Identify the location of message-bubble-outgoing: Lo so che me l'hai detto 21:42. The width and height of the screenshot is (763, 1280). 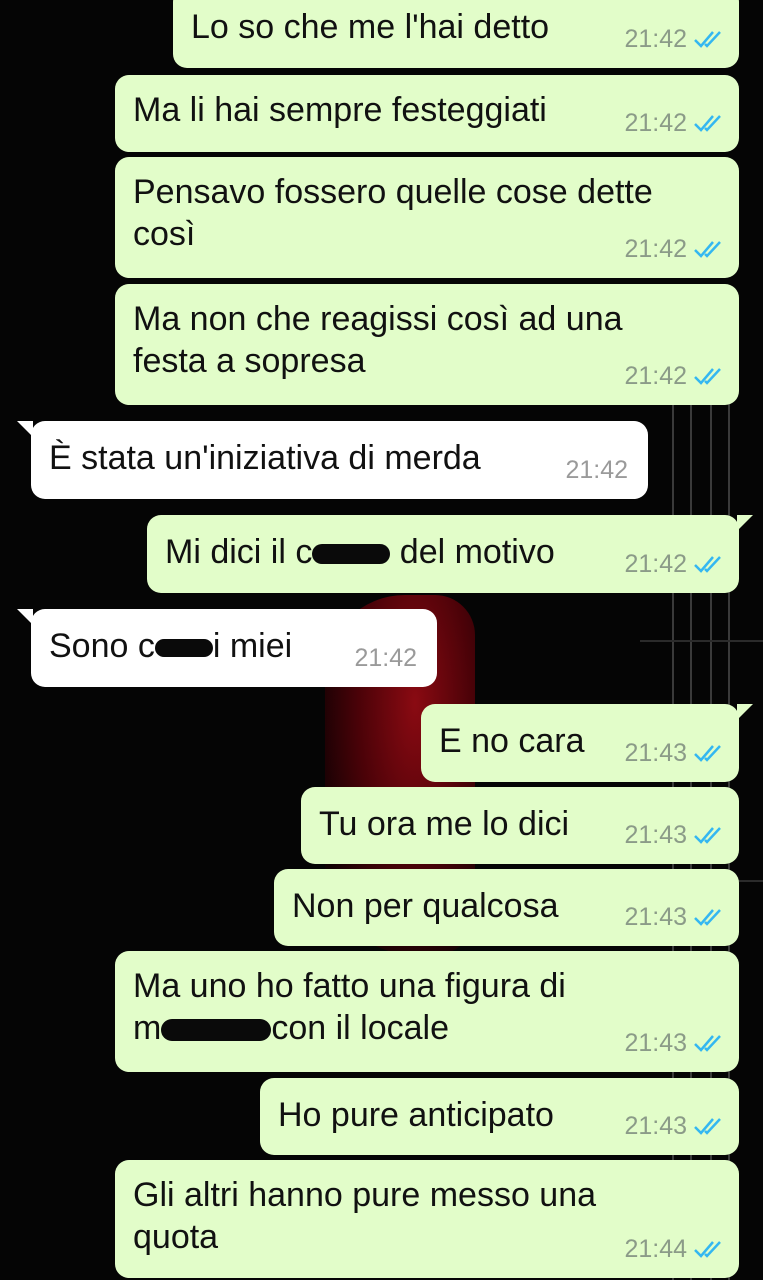
(456, 34).